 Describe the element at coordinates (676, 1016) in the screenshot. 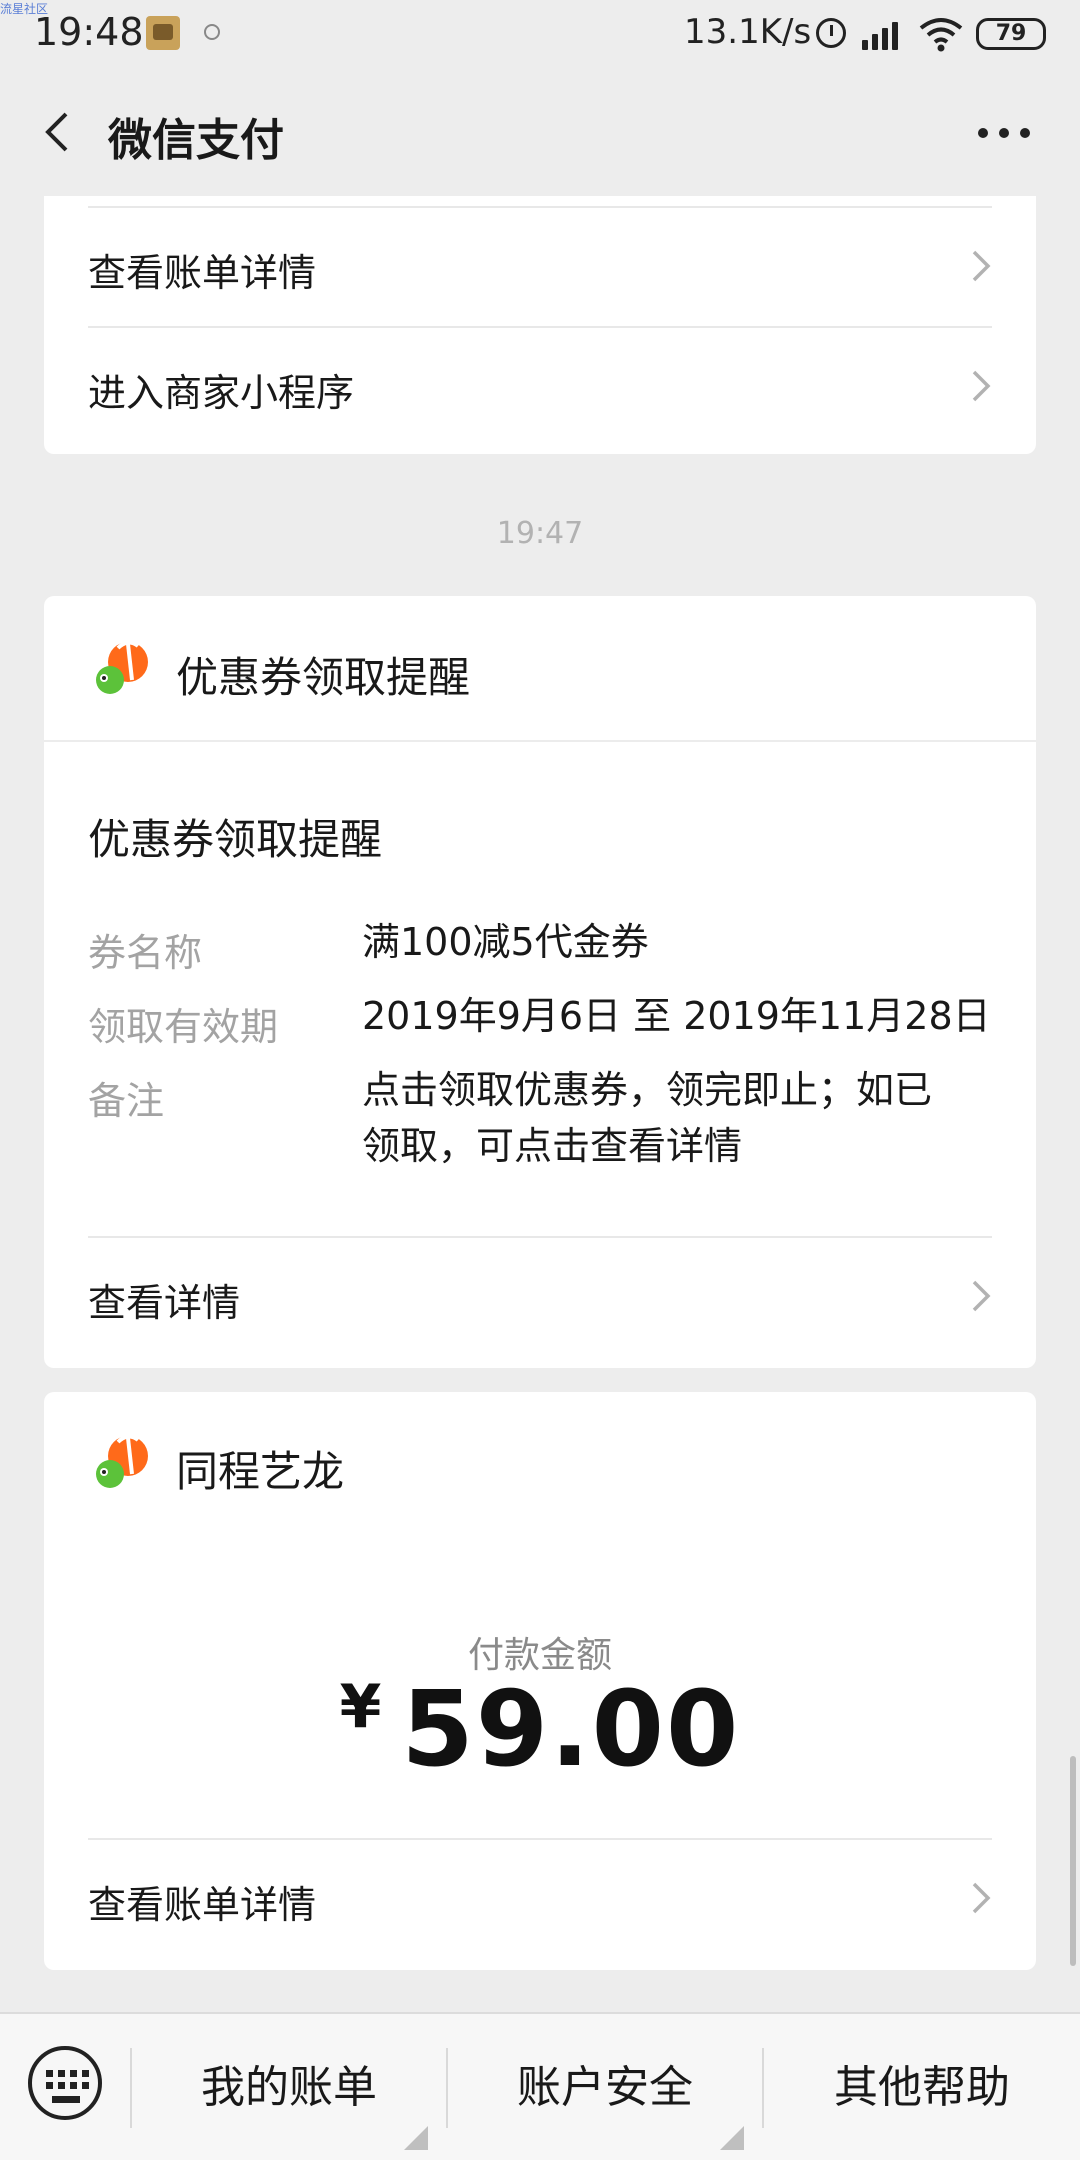

I see `validity-period-value: 2019年9月6日 至 2019年11月28日` at that location.